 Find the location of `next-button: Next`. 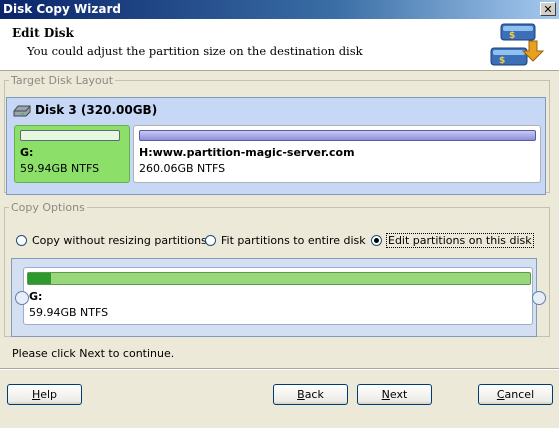

next-button: Next is located at coordinates (394, 394).